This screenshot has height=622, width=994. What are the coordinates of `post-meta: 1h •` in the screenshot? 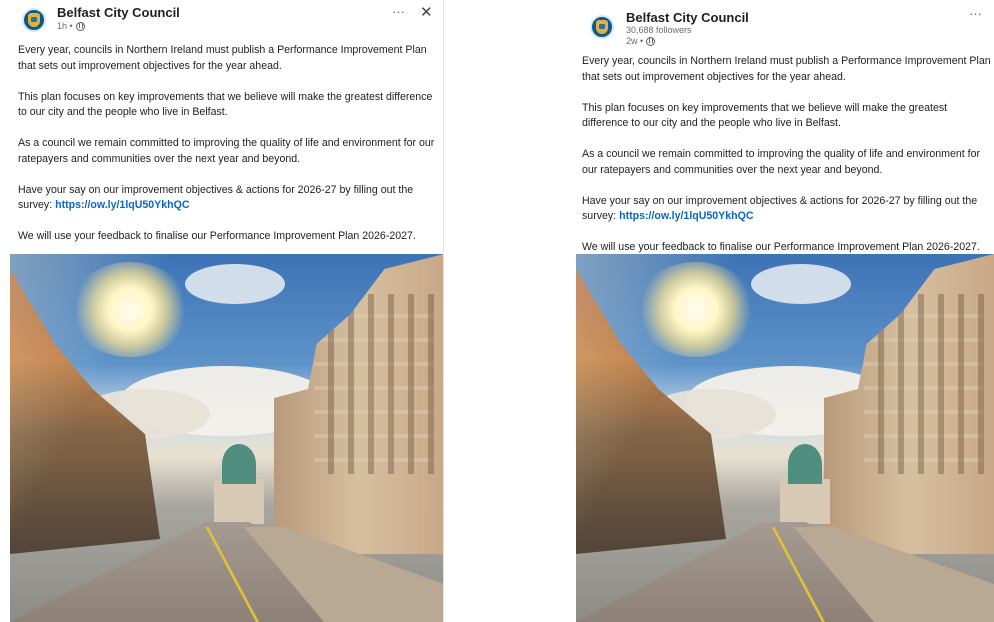 It's located at (71, 26).